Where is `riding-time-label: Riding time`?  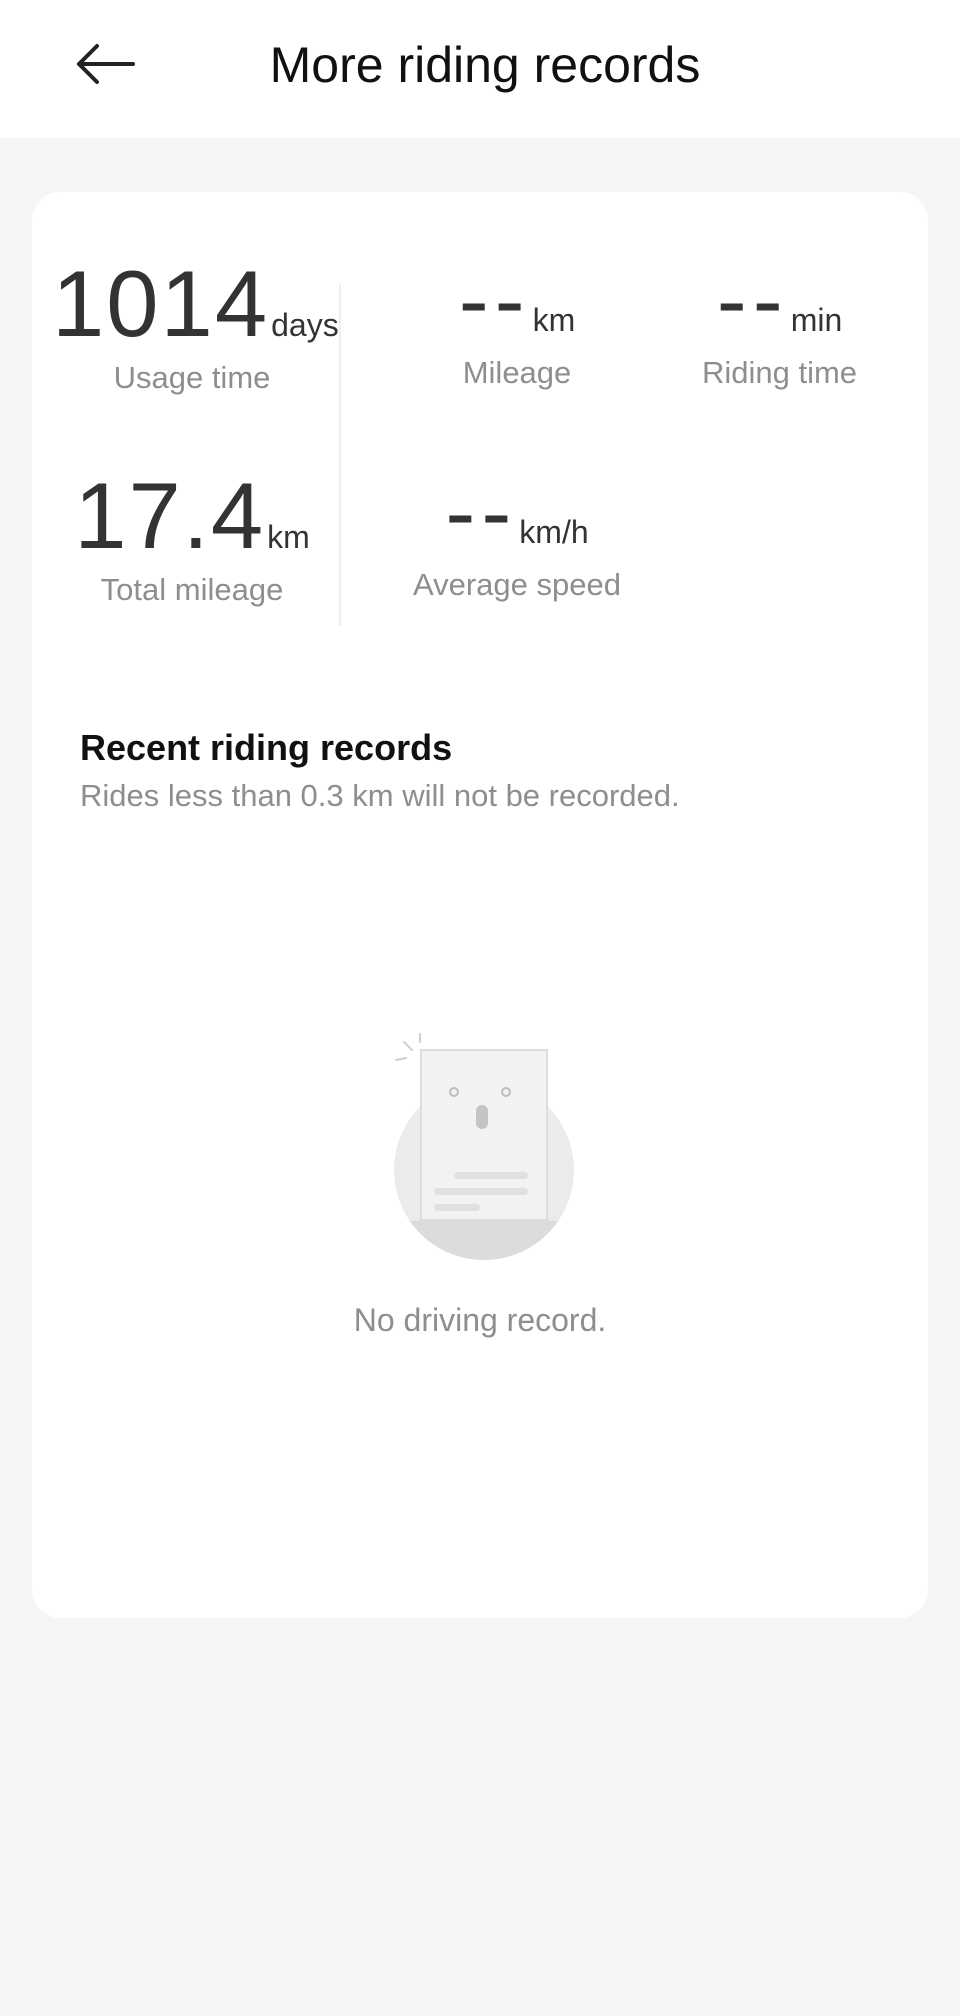 riding-time-label: Riding time is located at coordinates (779, 372).